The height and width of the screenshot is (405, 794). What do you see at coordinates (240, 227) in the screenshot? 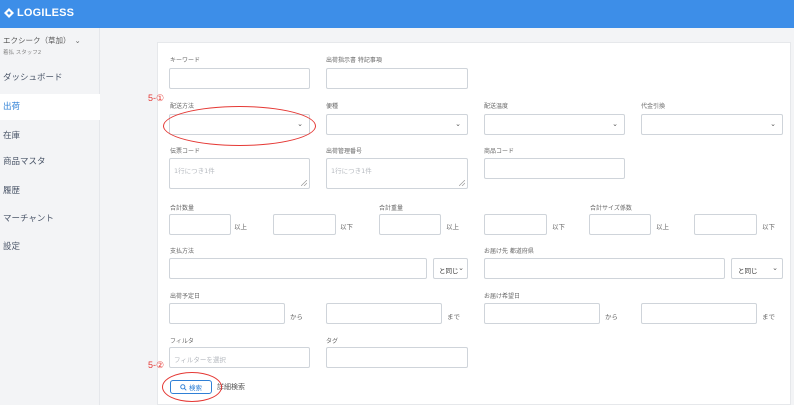
I see `total-qty-min-suffix: 以上` at bounding box center [240, 227].